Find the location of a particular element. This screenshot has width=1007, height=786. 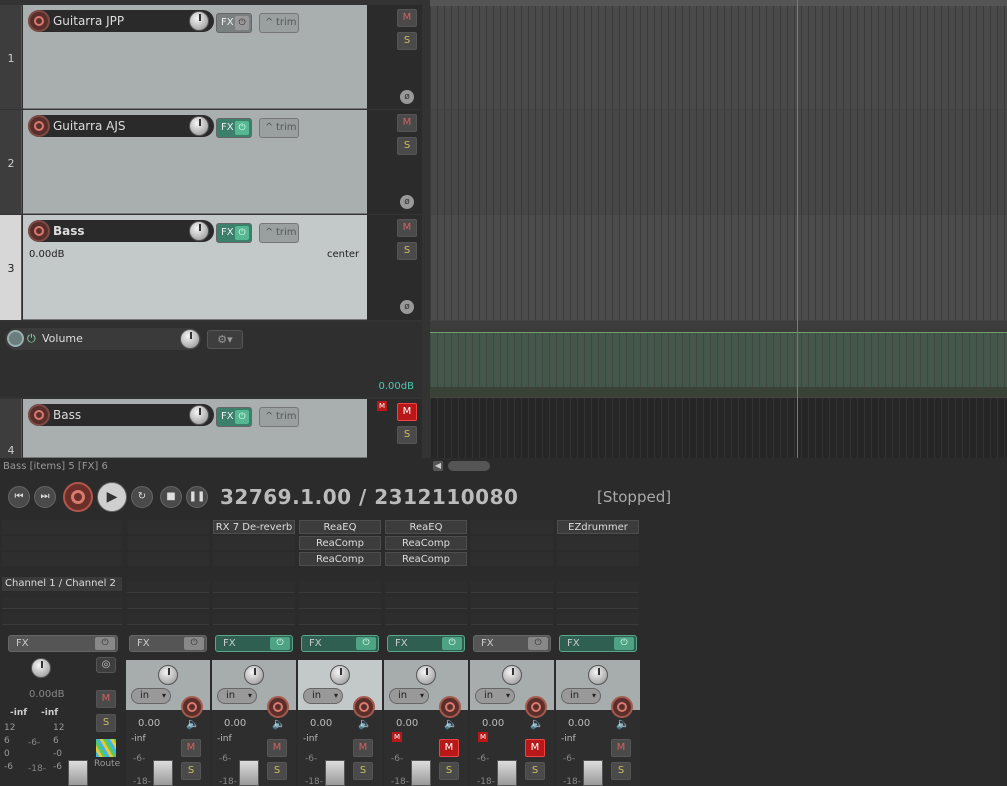

track-number-box: 3 is located at coordinates (11, 267).